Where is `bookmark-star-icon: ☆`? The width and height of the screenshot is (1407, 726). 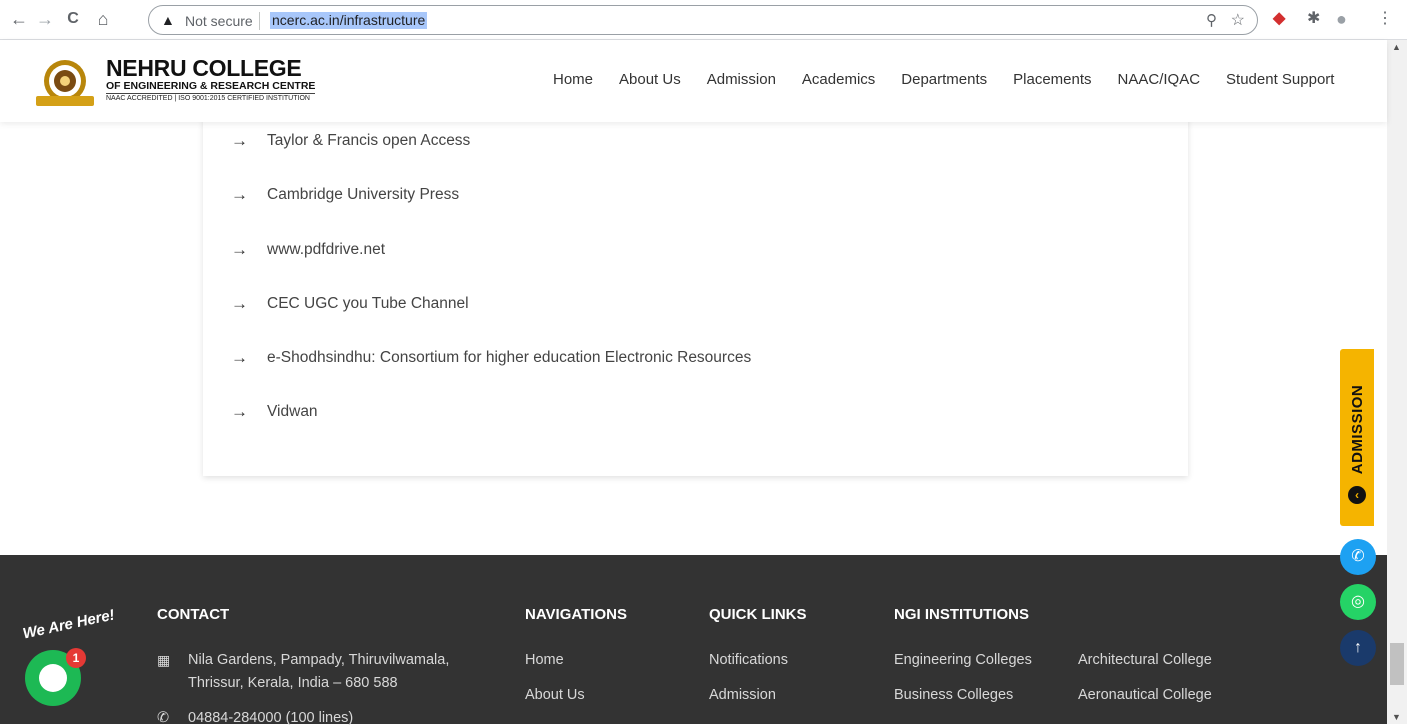 bookmark-star-icon: ☆ is located at coordinates (1238, 20).